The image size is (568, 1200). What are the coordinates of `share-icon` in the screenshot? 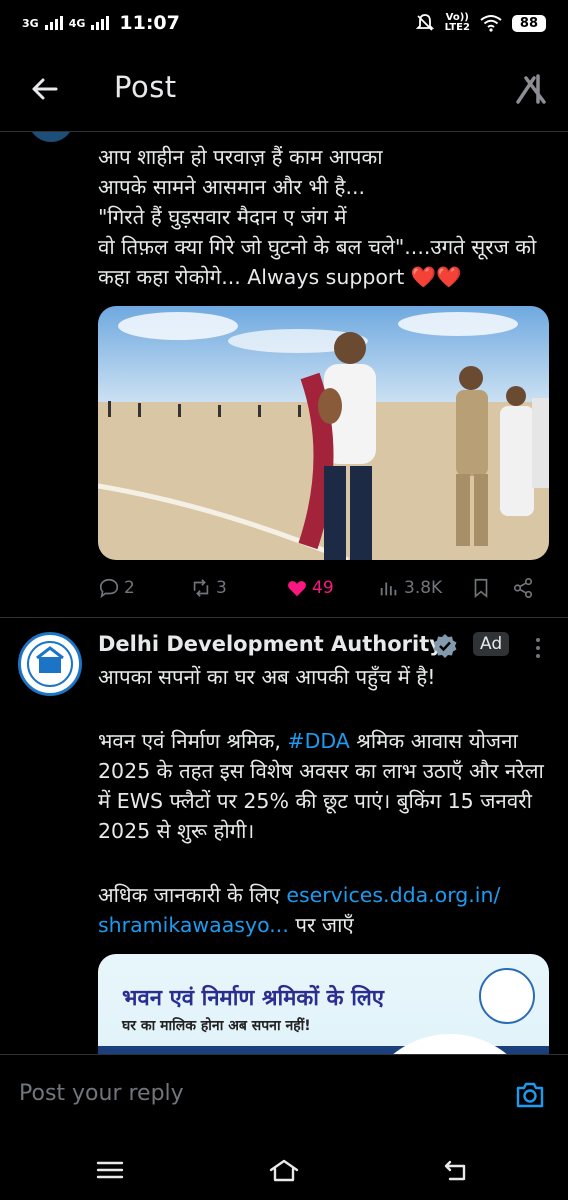 It's located at (523, 588).